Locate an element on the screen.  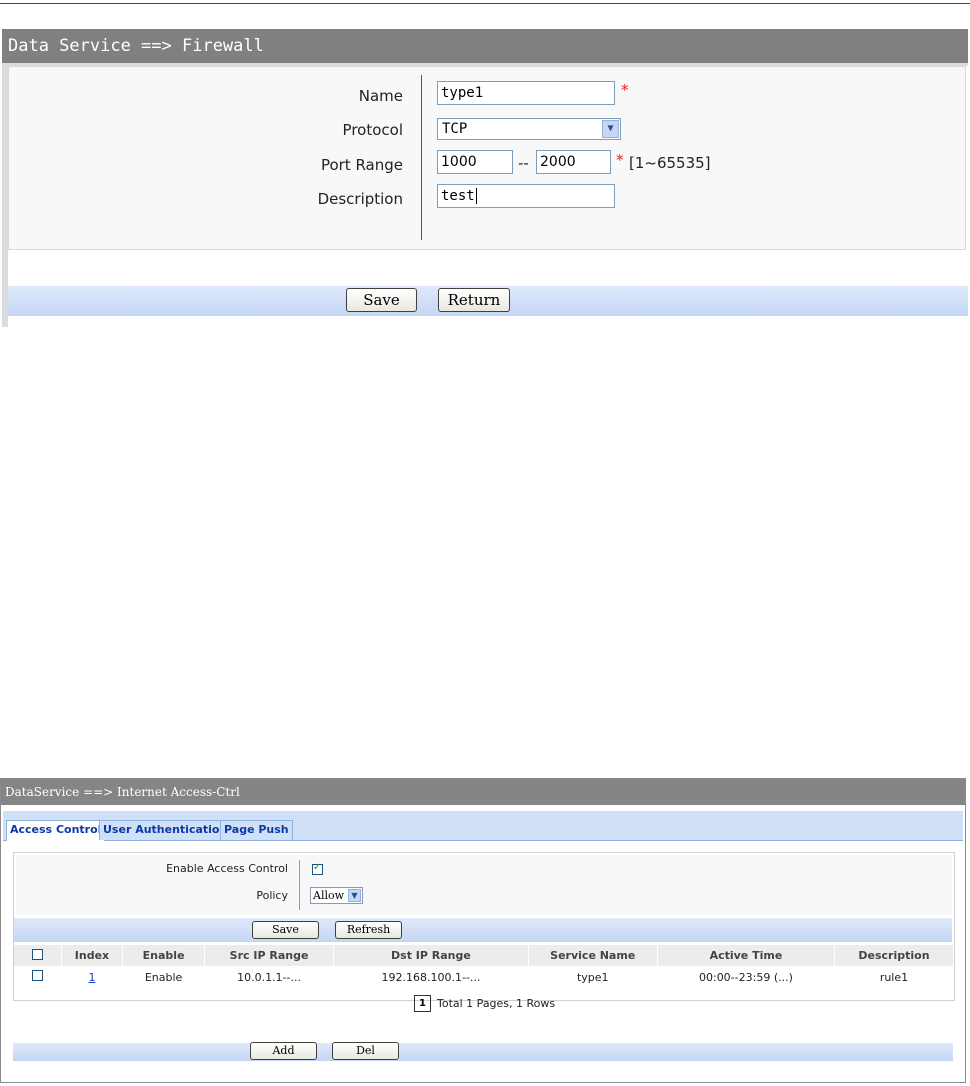
pagination-current-page: 1 is located at coordinates (422, 1003).